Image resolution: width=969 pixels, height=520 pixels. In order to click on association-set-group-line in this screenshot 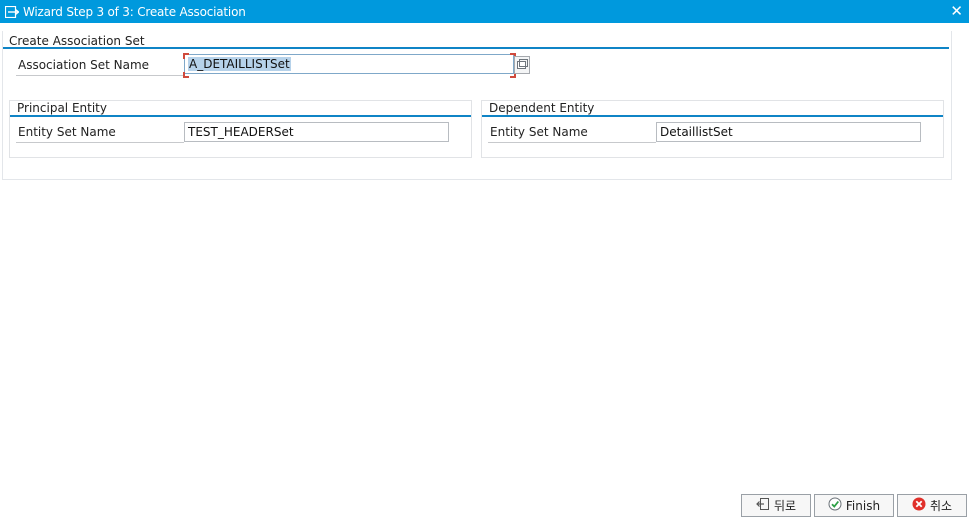, I will do `click(476, 48)`.